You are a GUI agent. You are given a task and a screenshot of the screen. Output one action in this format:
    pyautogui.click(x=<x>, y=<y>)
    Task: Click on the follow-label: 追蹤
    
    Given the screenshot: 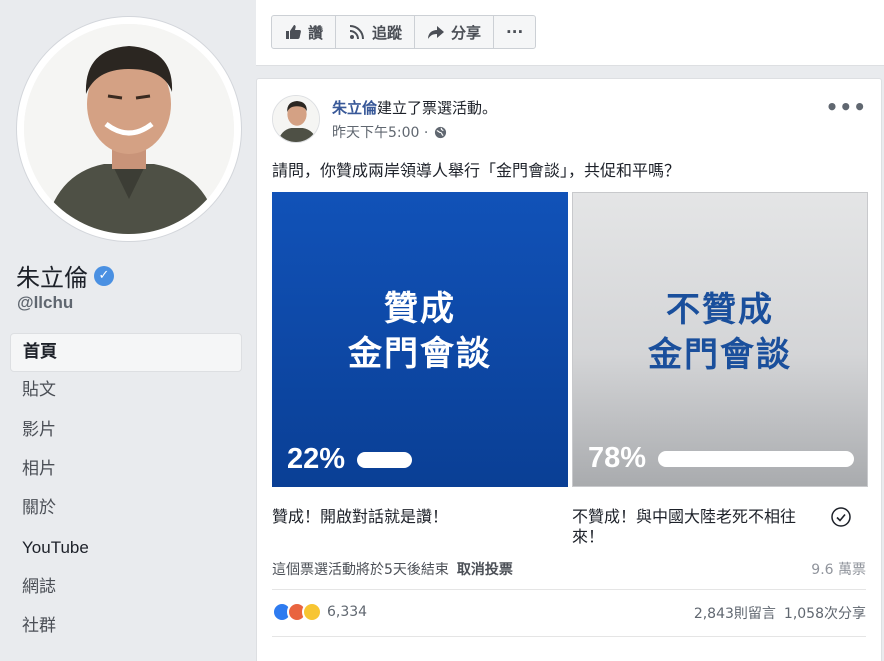 What is the action you would take?
    pyautogui.click(x=387, y=32)
    